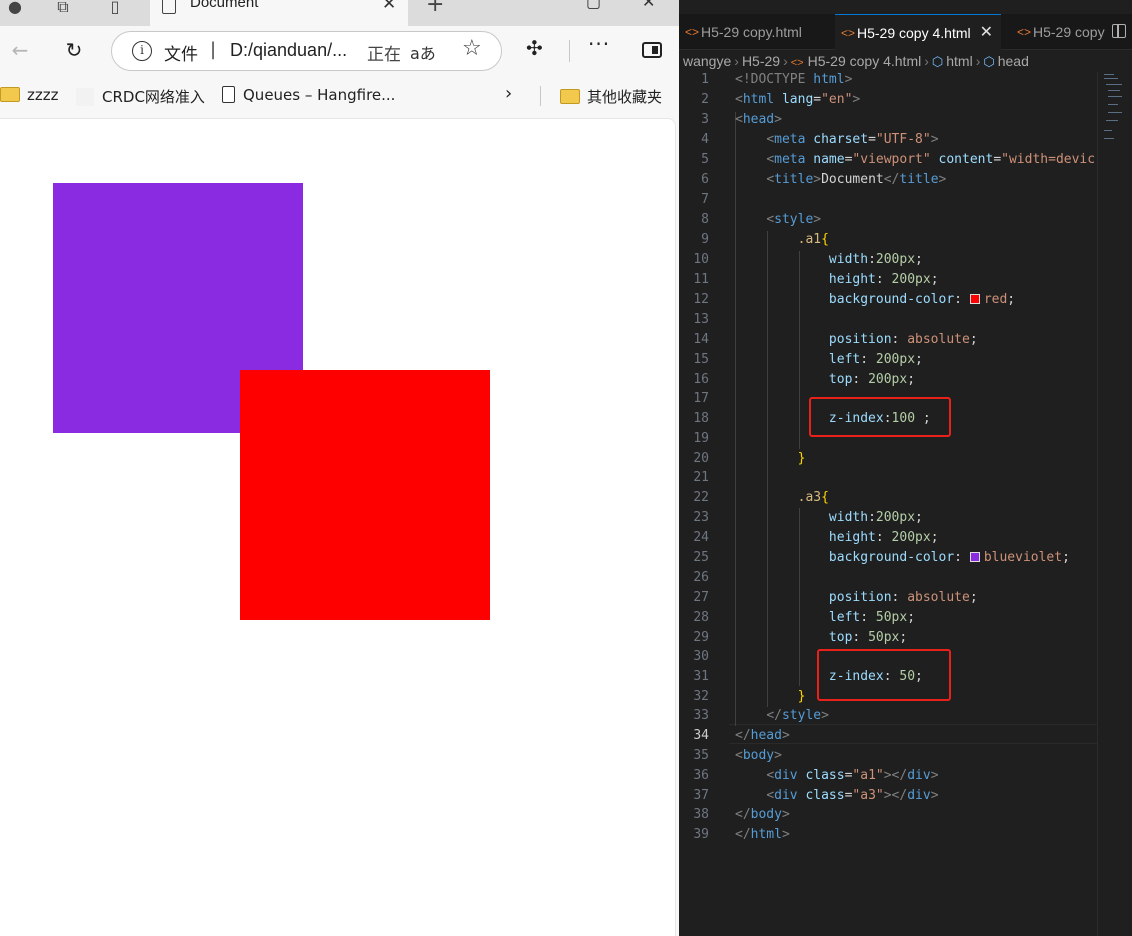 The image size is (1132, 936). I want to click on line-number: 36, so click(701, 775).